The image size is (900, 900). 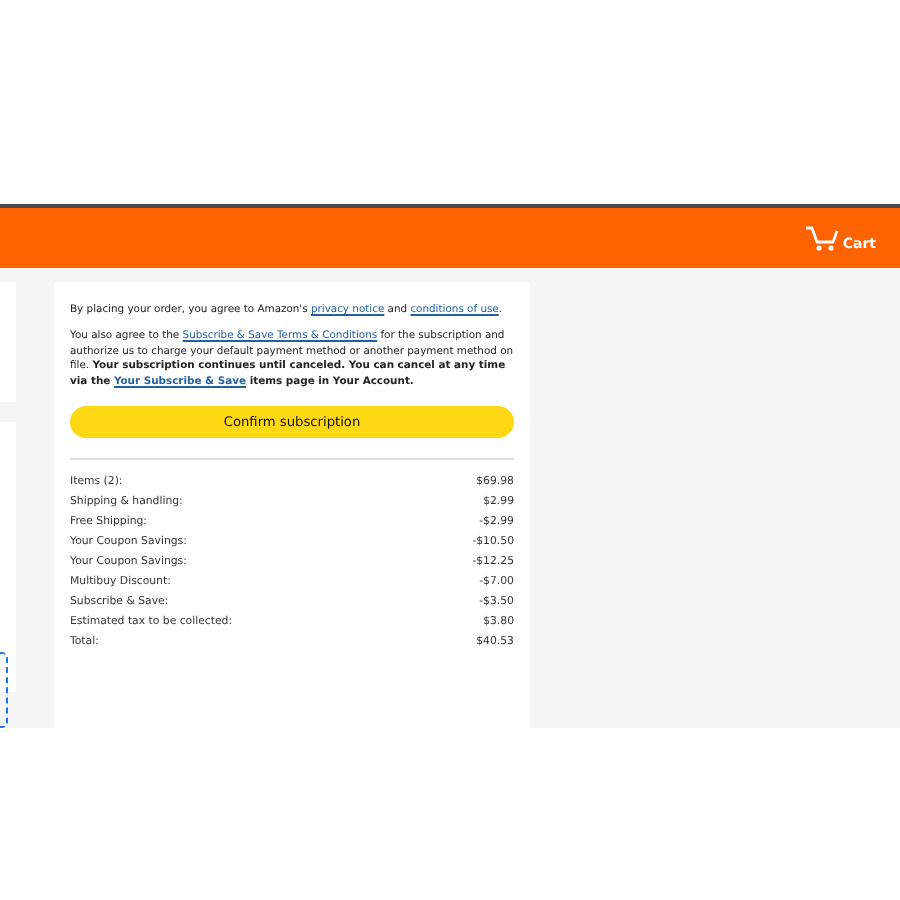 I want to click on cart-icon, so click(x=822, y=238).